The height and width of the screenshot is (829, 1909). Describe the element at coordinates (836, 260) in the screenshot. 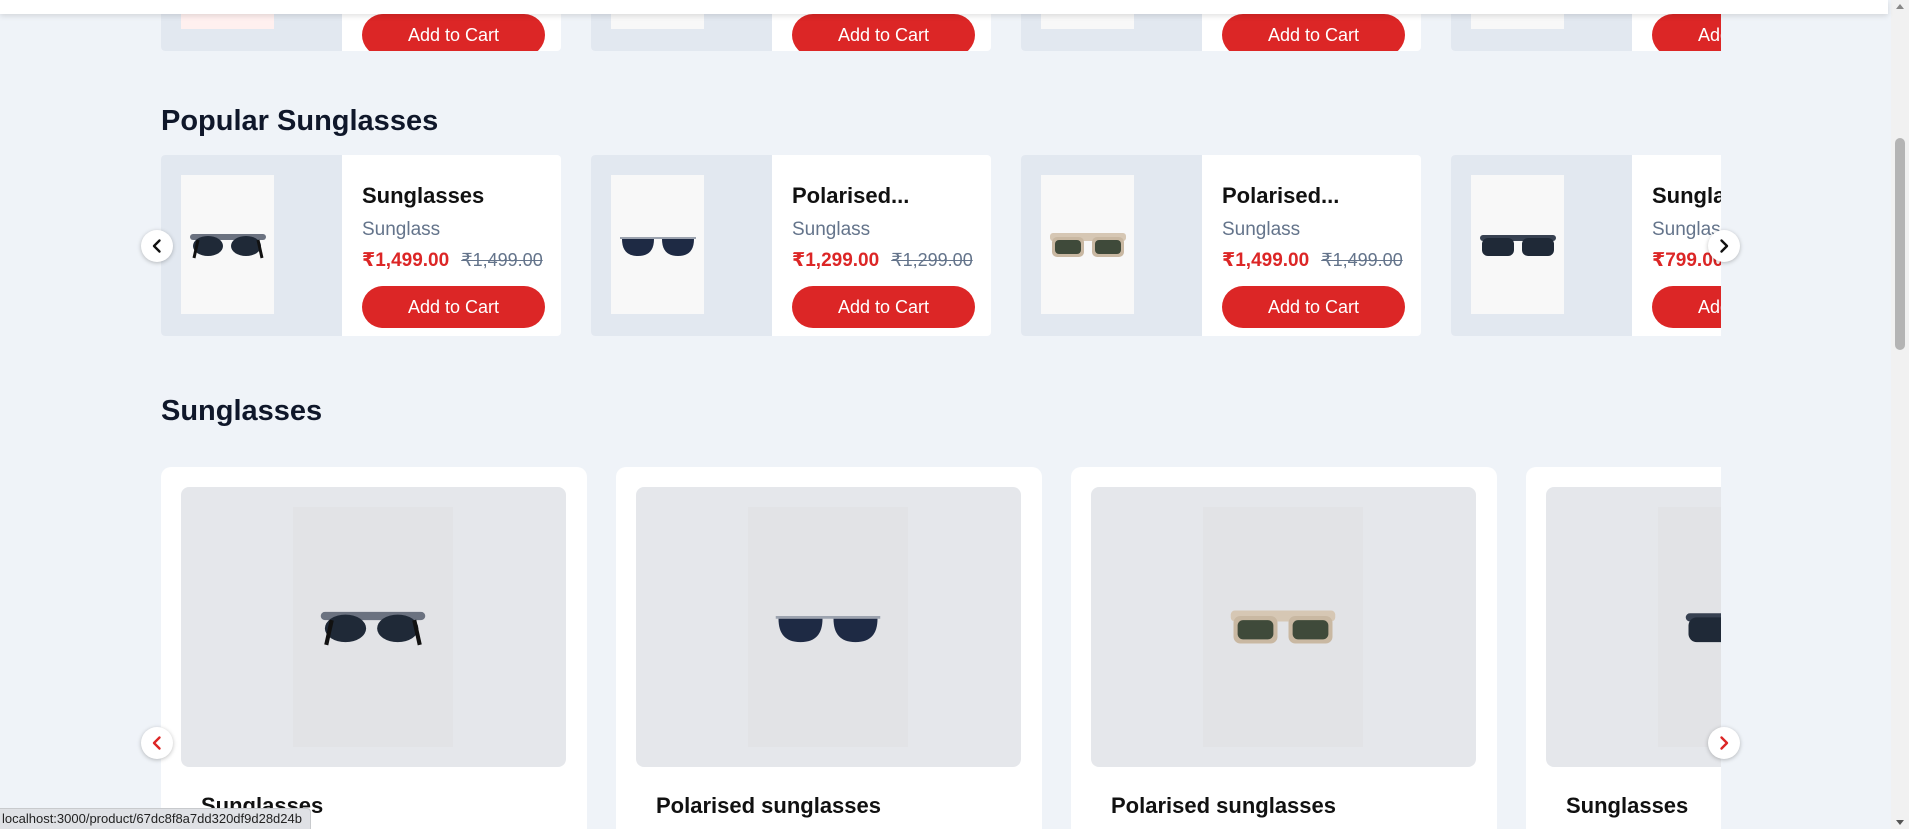

I see `product-price: ₹1,299.00` at that location.